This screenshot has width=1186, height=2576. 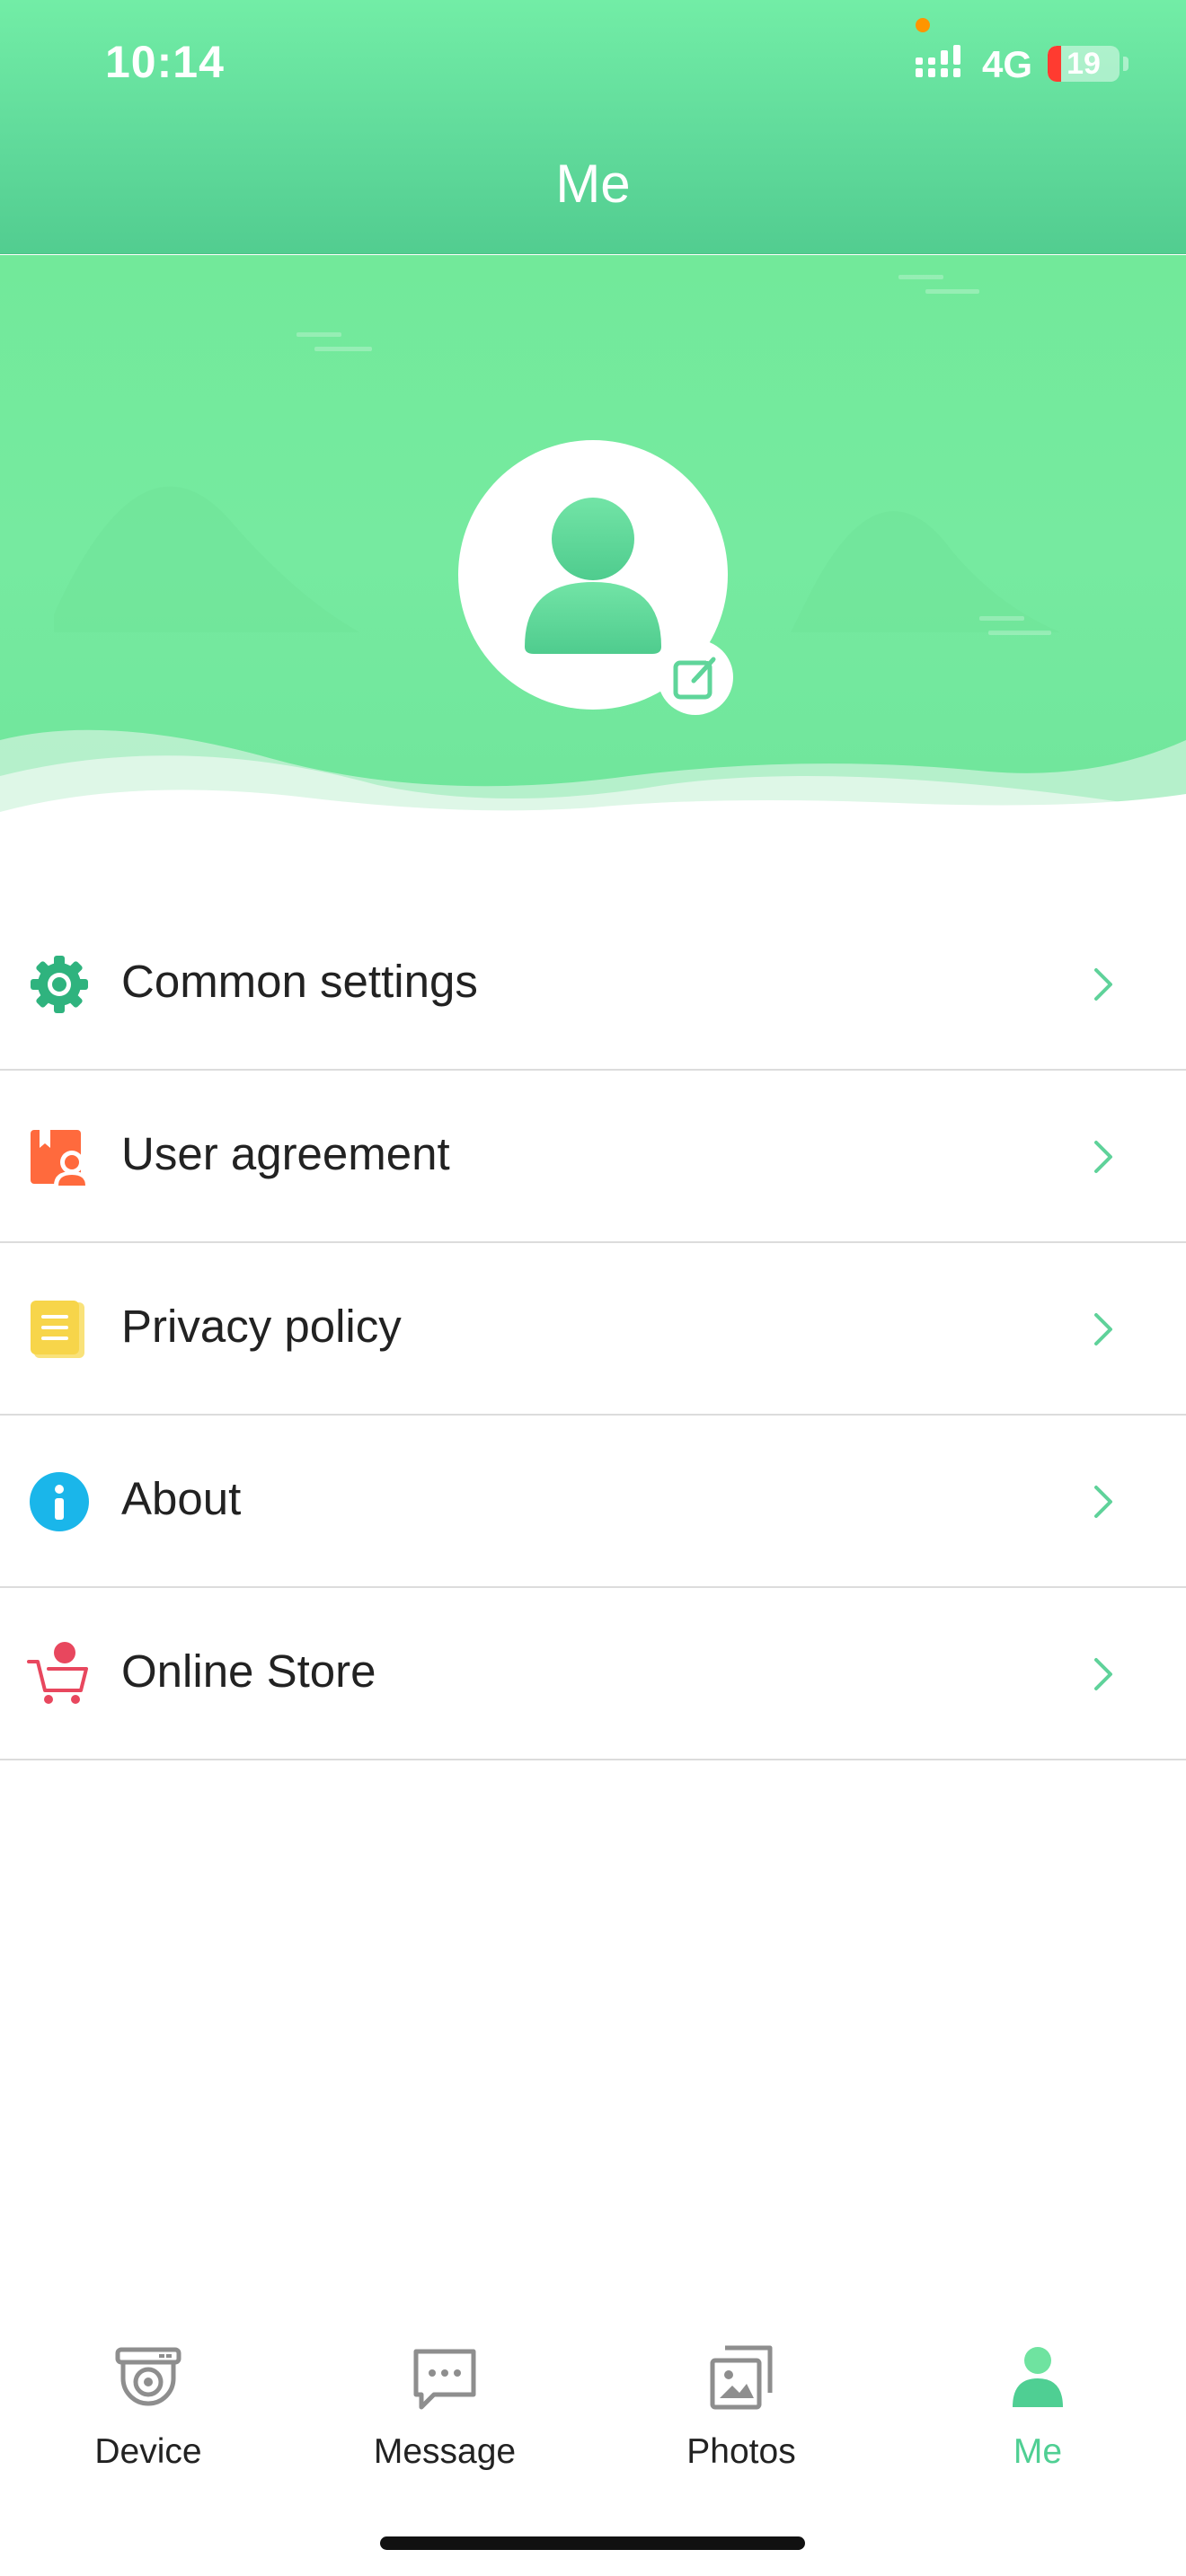 I want to click on tab-device: Device, so click(x=148, y=2407).